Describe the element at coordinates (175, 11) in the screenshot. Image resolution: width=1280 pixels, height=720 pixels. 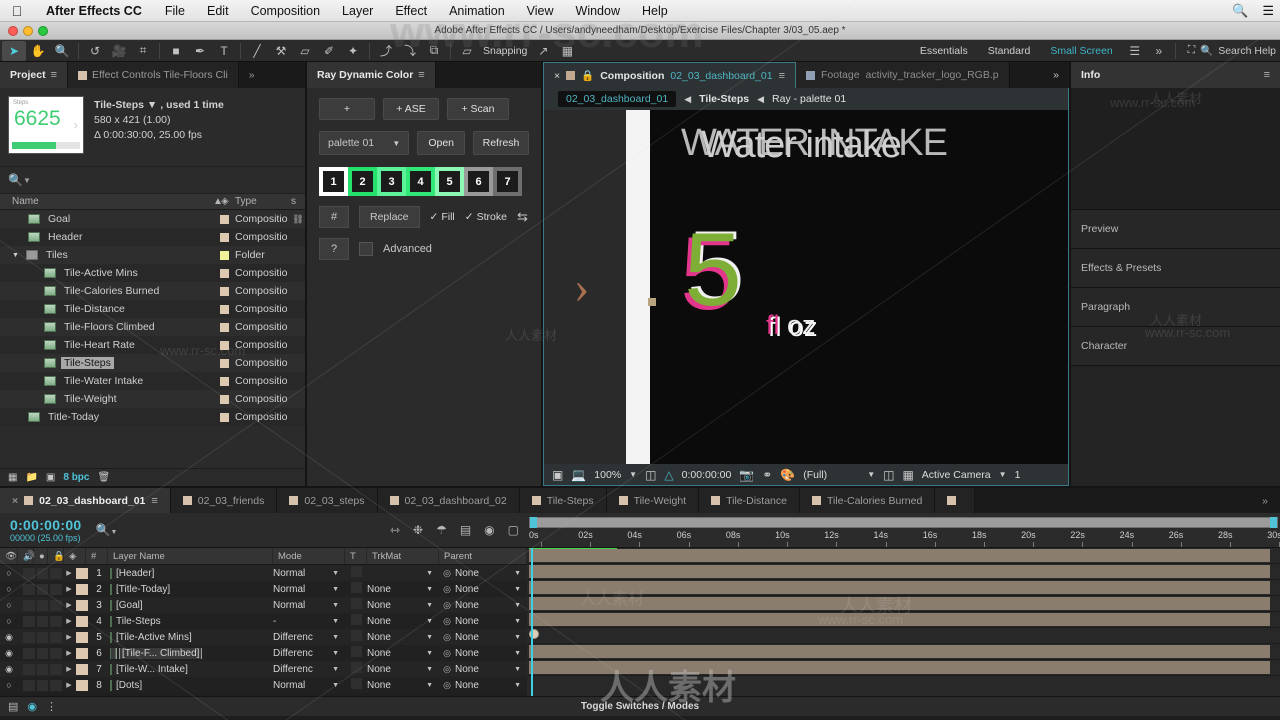
I see `menu-item-file: File` at that location.